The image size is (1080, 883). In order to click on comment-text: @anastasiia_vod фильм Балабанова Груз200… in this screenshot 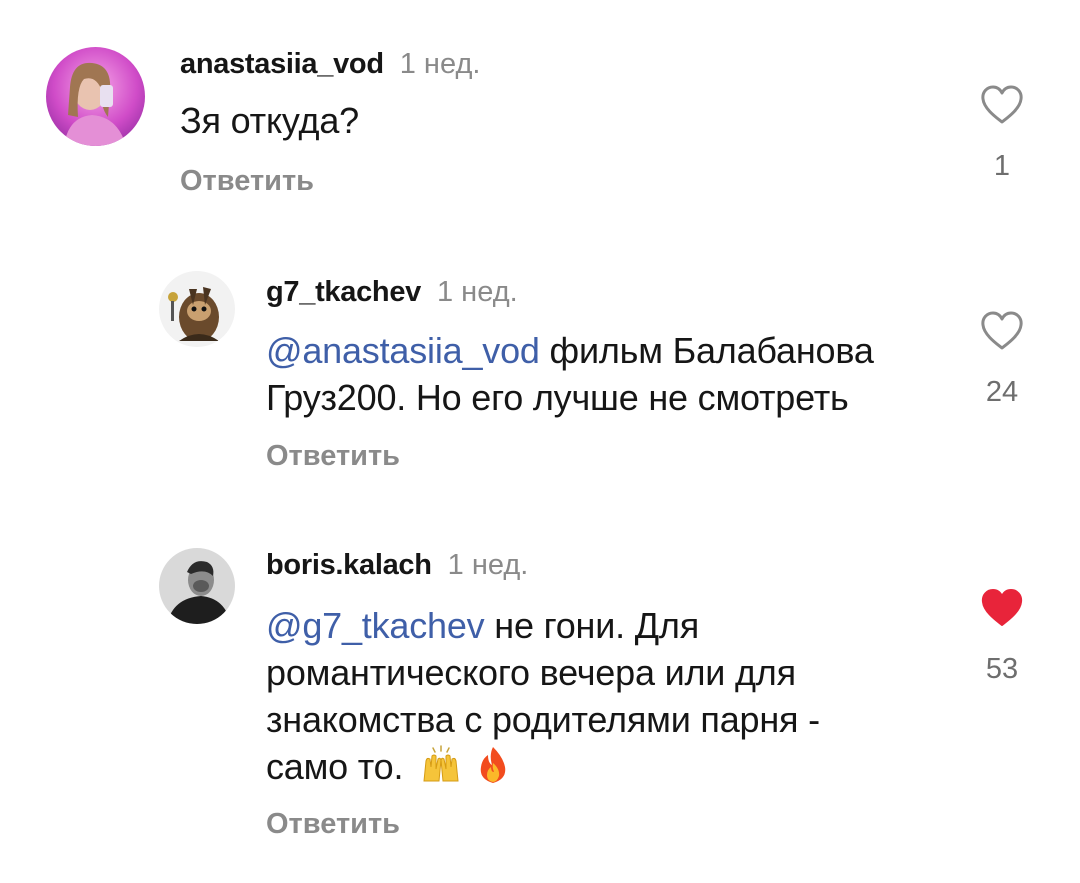, I will do `click(611, 374)`.